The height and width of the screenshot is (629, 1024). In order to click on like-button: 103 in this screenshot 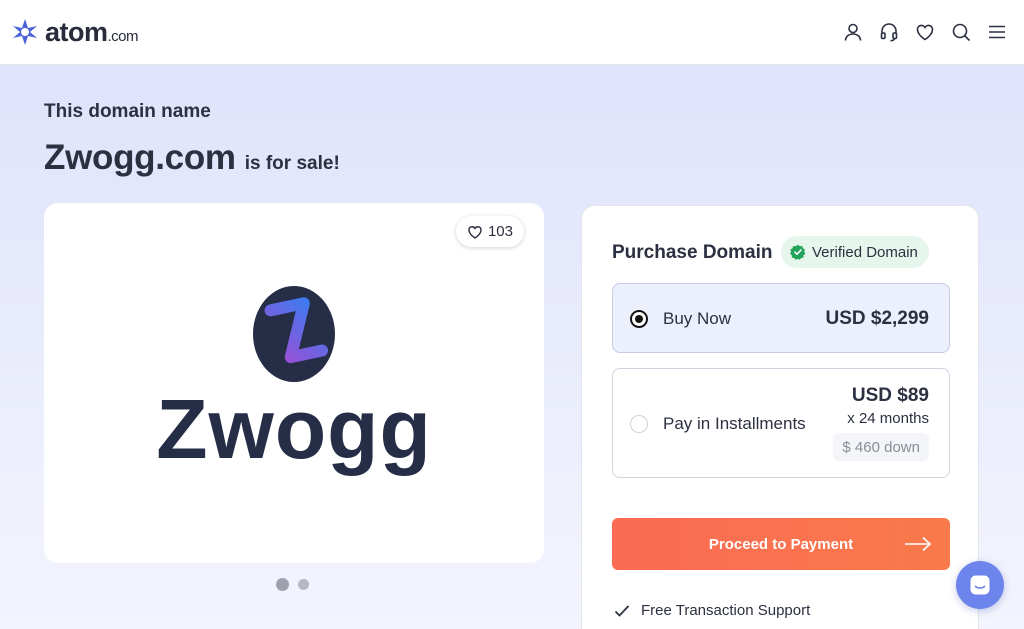, I will do `click(489, 231)`.